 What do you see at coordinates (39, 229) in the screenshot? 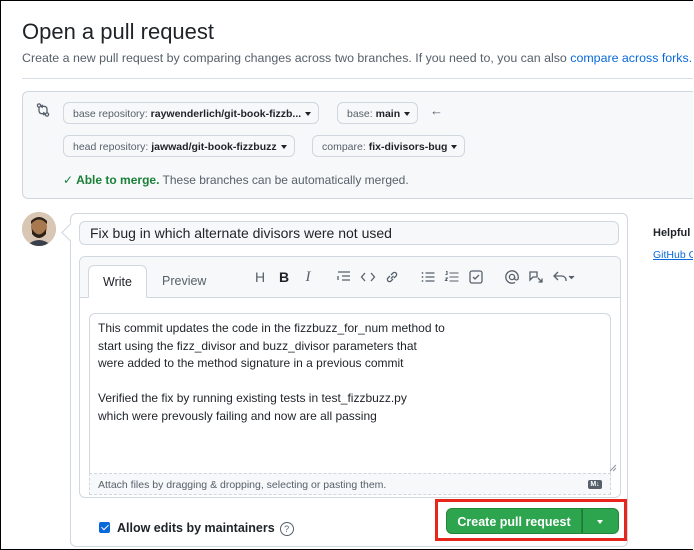
I see `avatar` at bounding box center [39, 229].